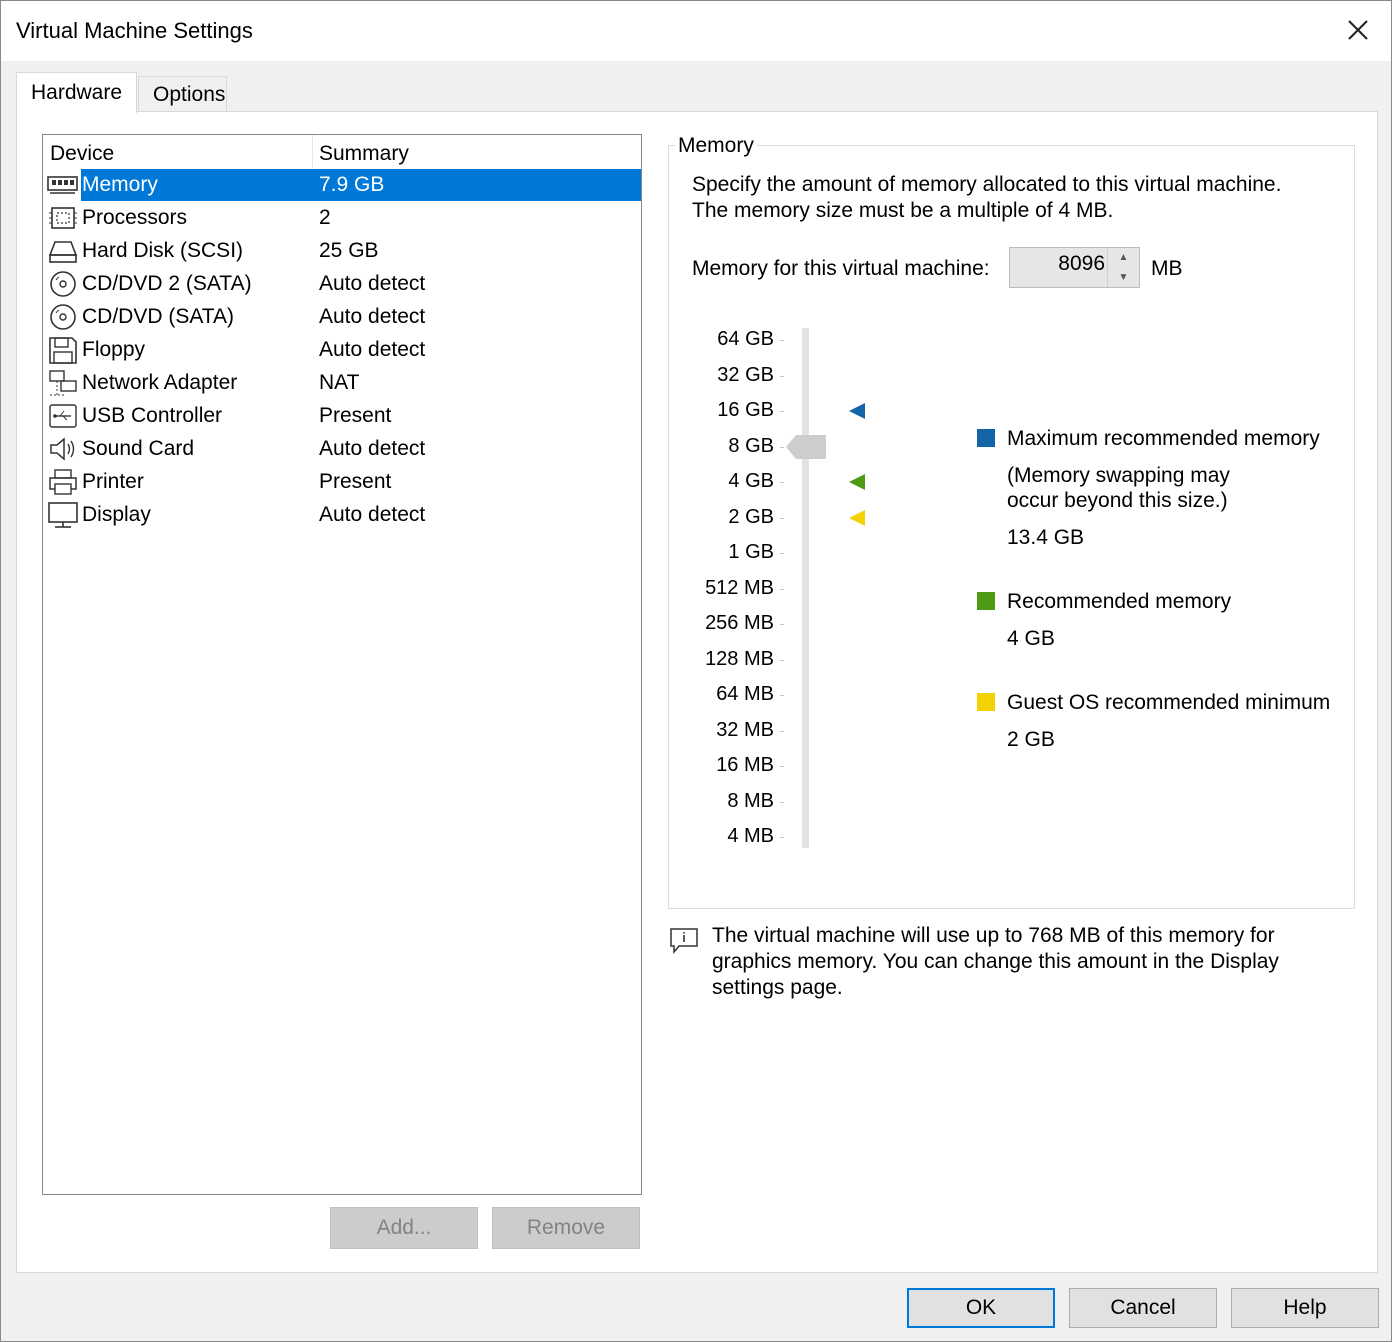  Describe the element at coordinates (1057, 264) in the screenshot. I see `memory-input: 8096` at that location.